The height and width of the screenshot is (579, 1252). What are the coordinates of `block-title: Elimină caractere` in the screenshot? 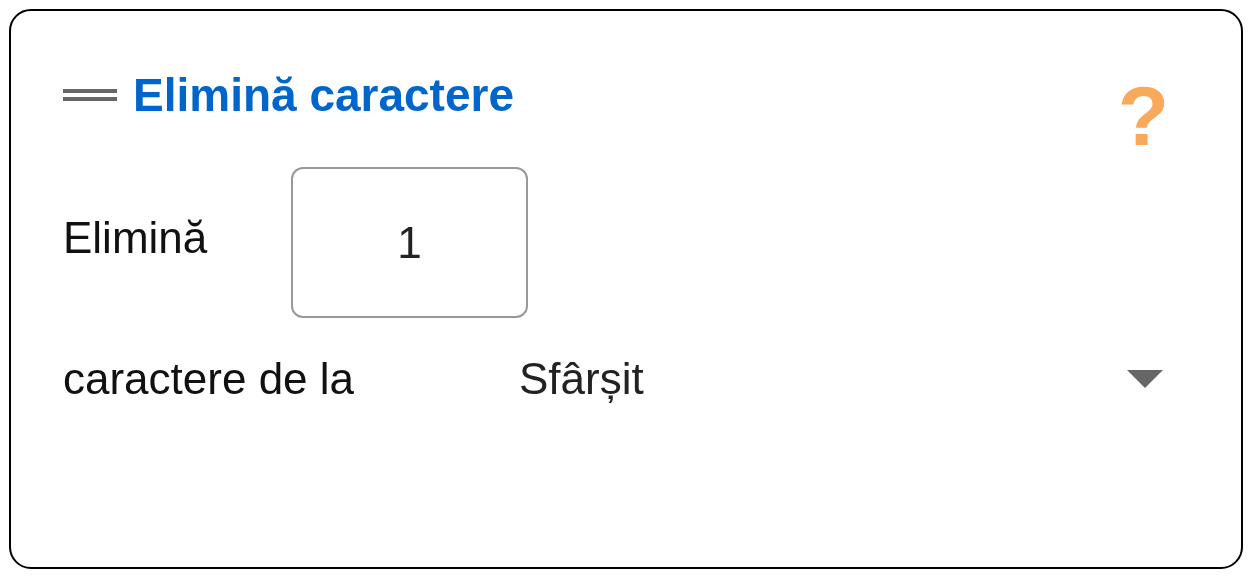 It's located at (323, 95).